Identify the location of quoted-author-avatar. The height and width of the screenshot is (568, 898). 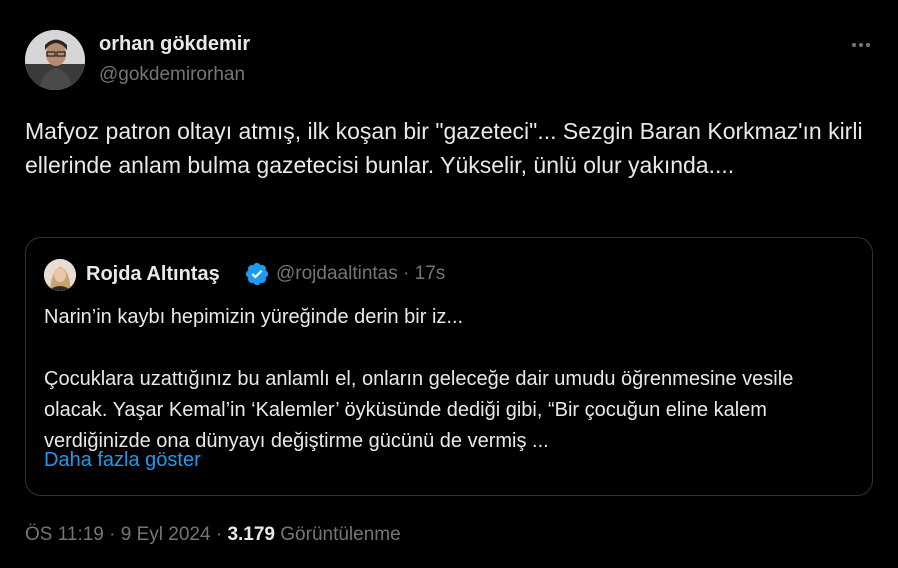
(60, 275).